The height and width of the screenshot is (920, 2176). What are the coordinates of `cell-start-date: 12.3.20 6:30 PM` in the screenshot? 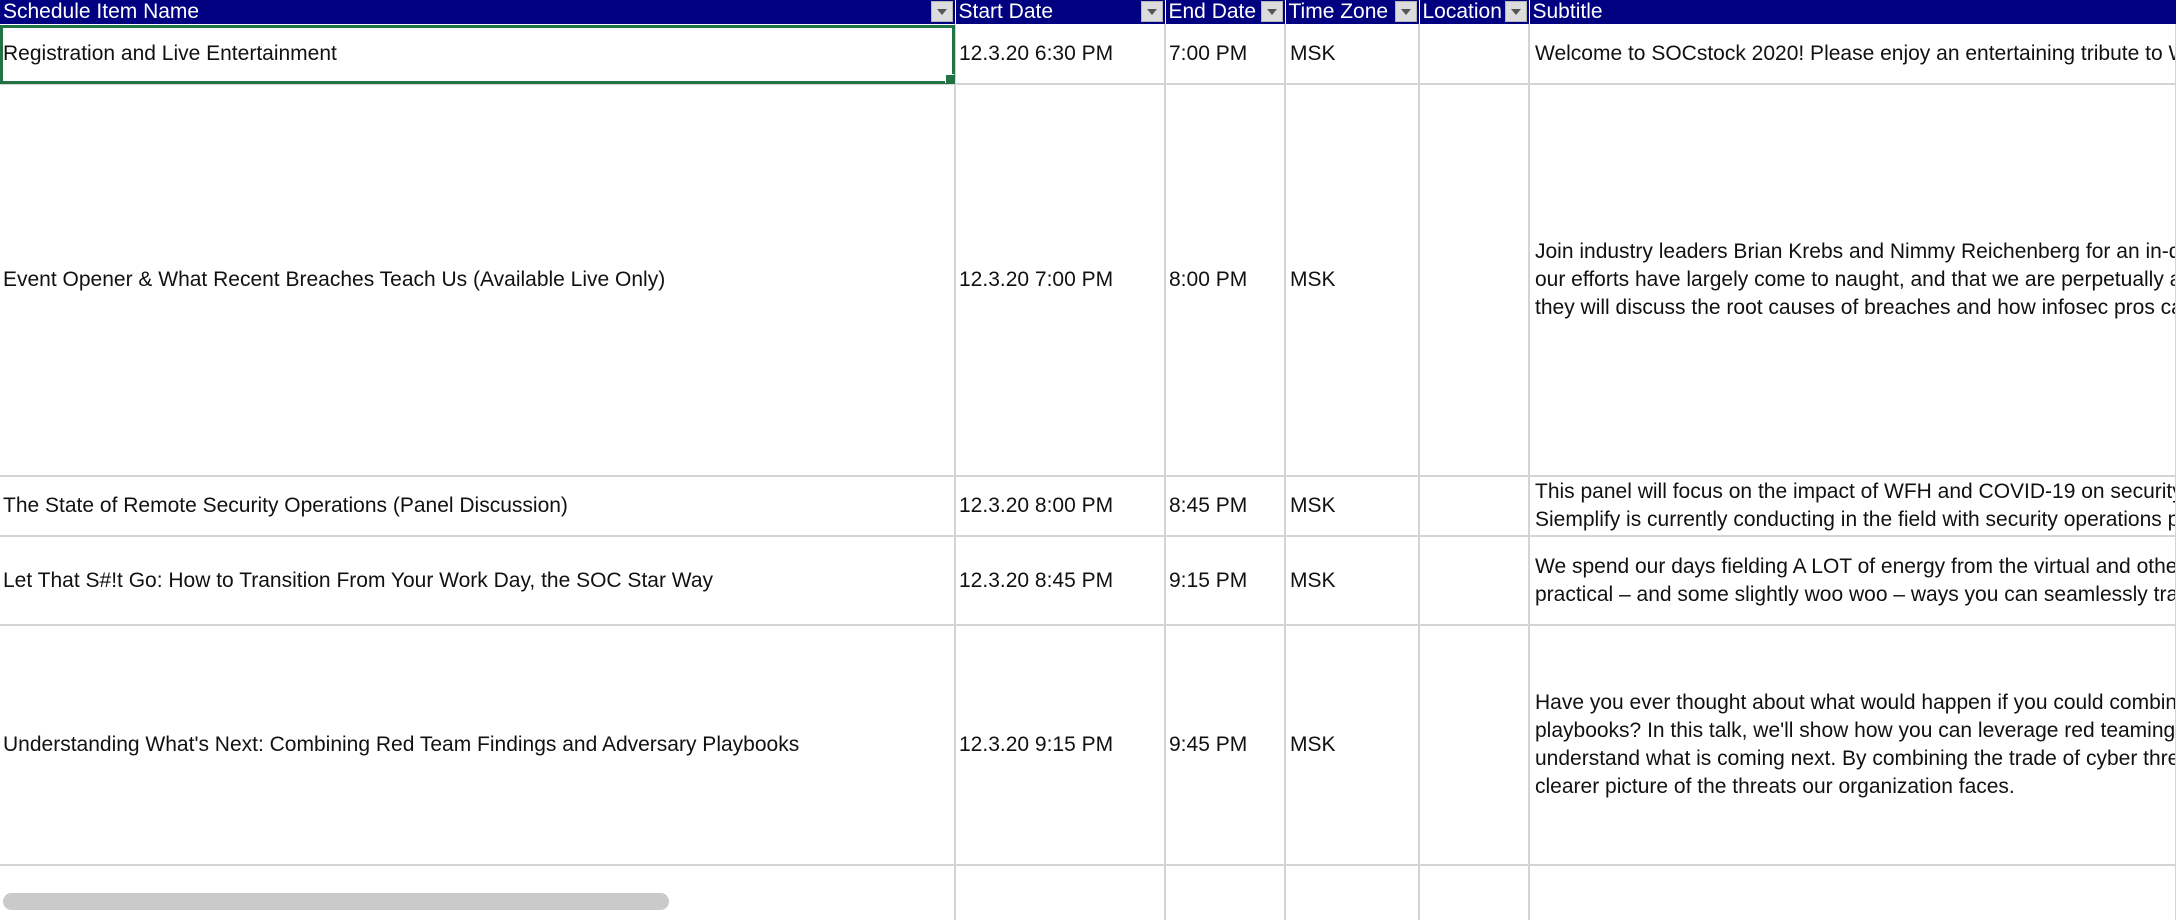 It's located at (1060, 54).